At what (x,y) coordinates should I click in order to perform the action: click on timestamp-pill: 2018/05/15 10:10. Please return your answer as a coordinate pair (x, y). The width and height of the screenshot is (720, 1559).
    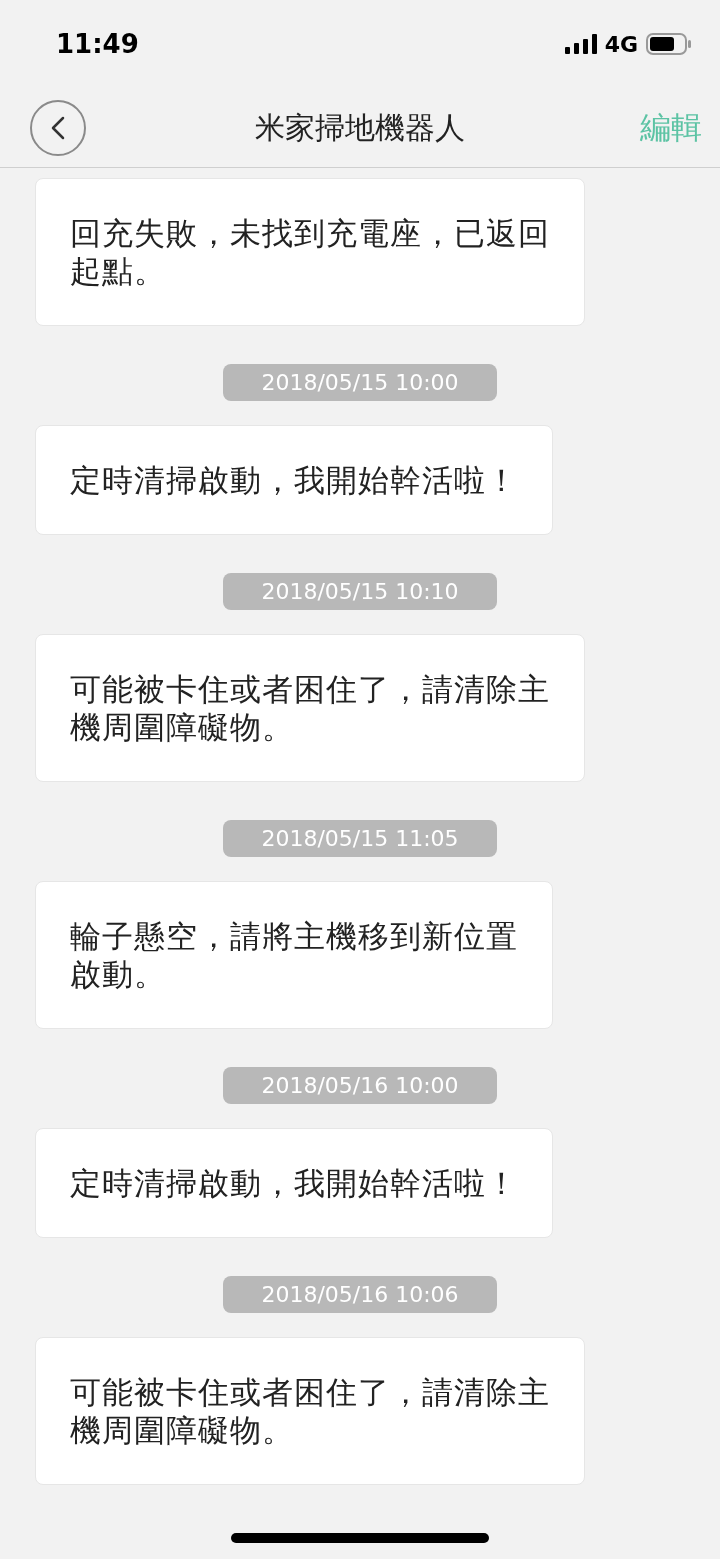
    Looking at the image, I should click on (360, 591).